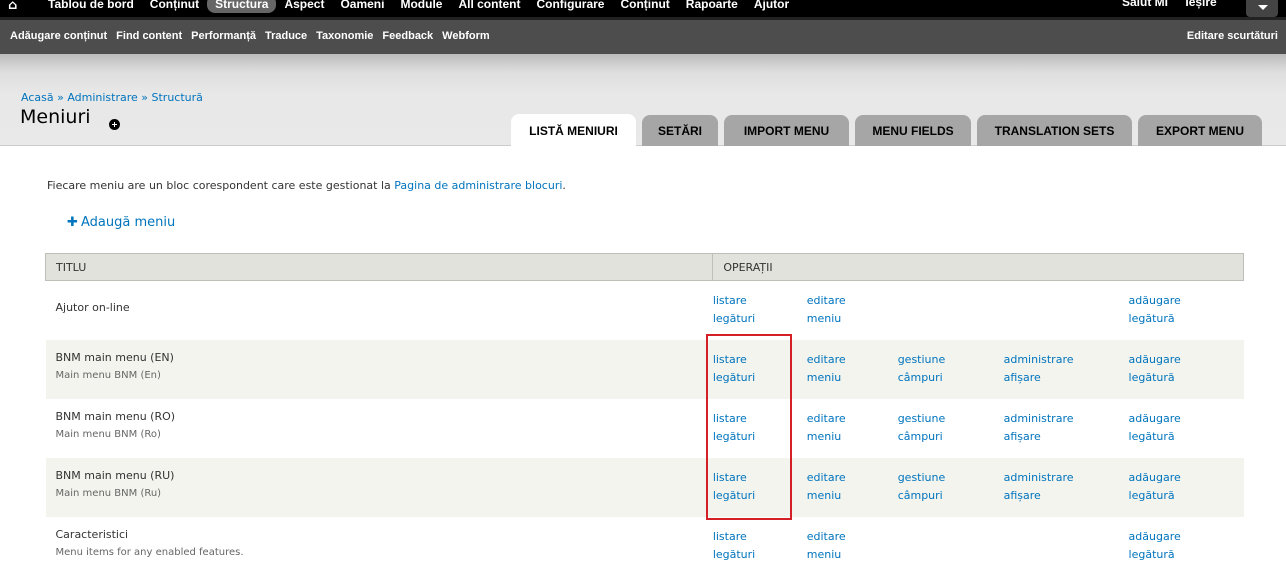 Image resolution: width=1286 pixels, height=576 pixels. What do you see at coordinates (913, 130) in the screenshot?
I see `tab-menu-fields: MENU FIELDS` at bounding box center [913, 130].